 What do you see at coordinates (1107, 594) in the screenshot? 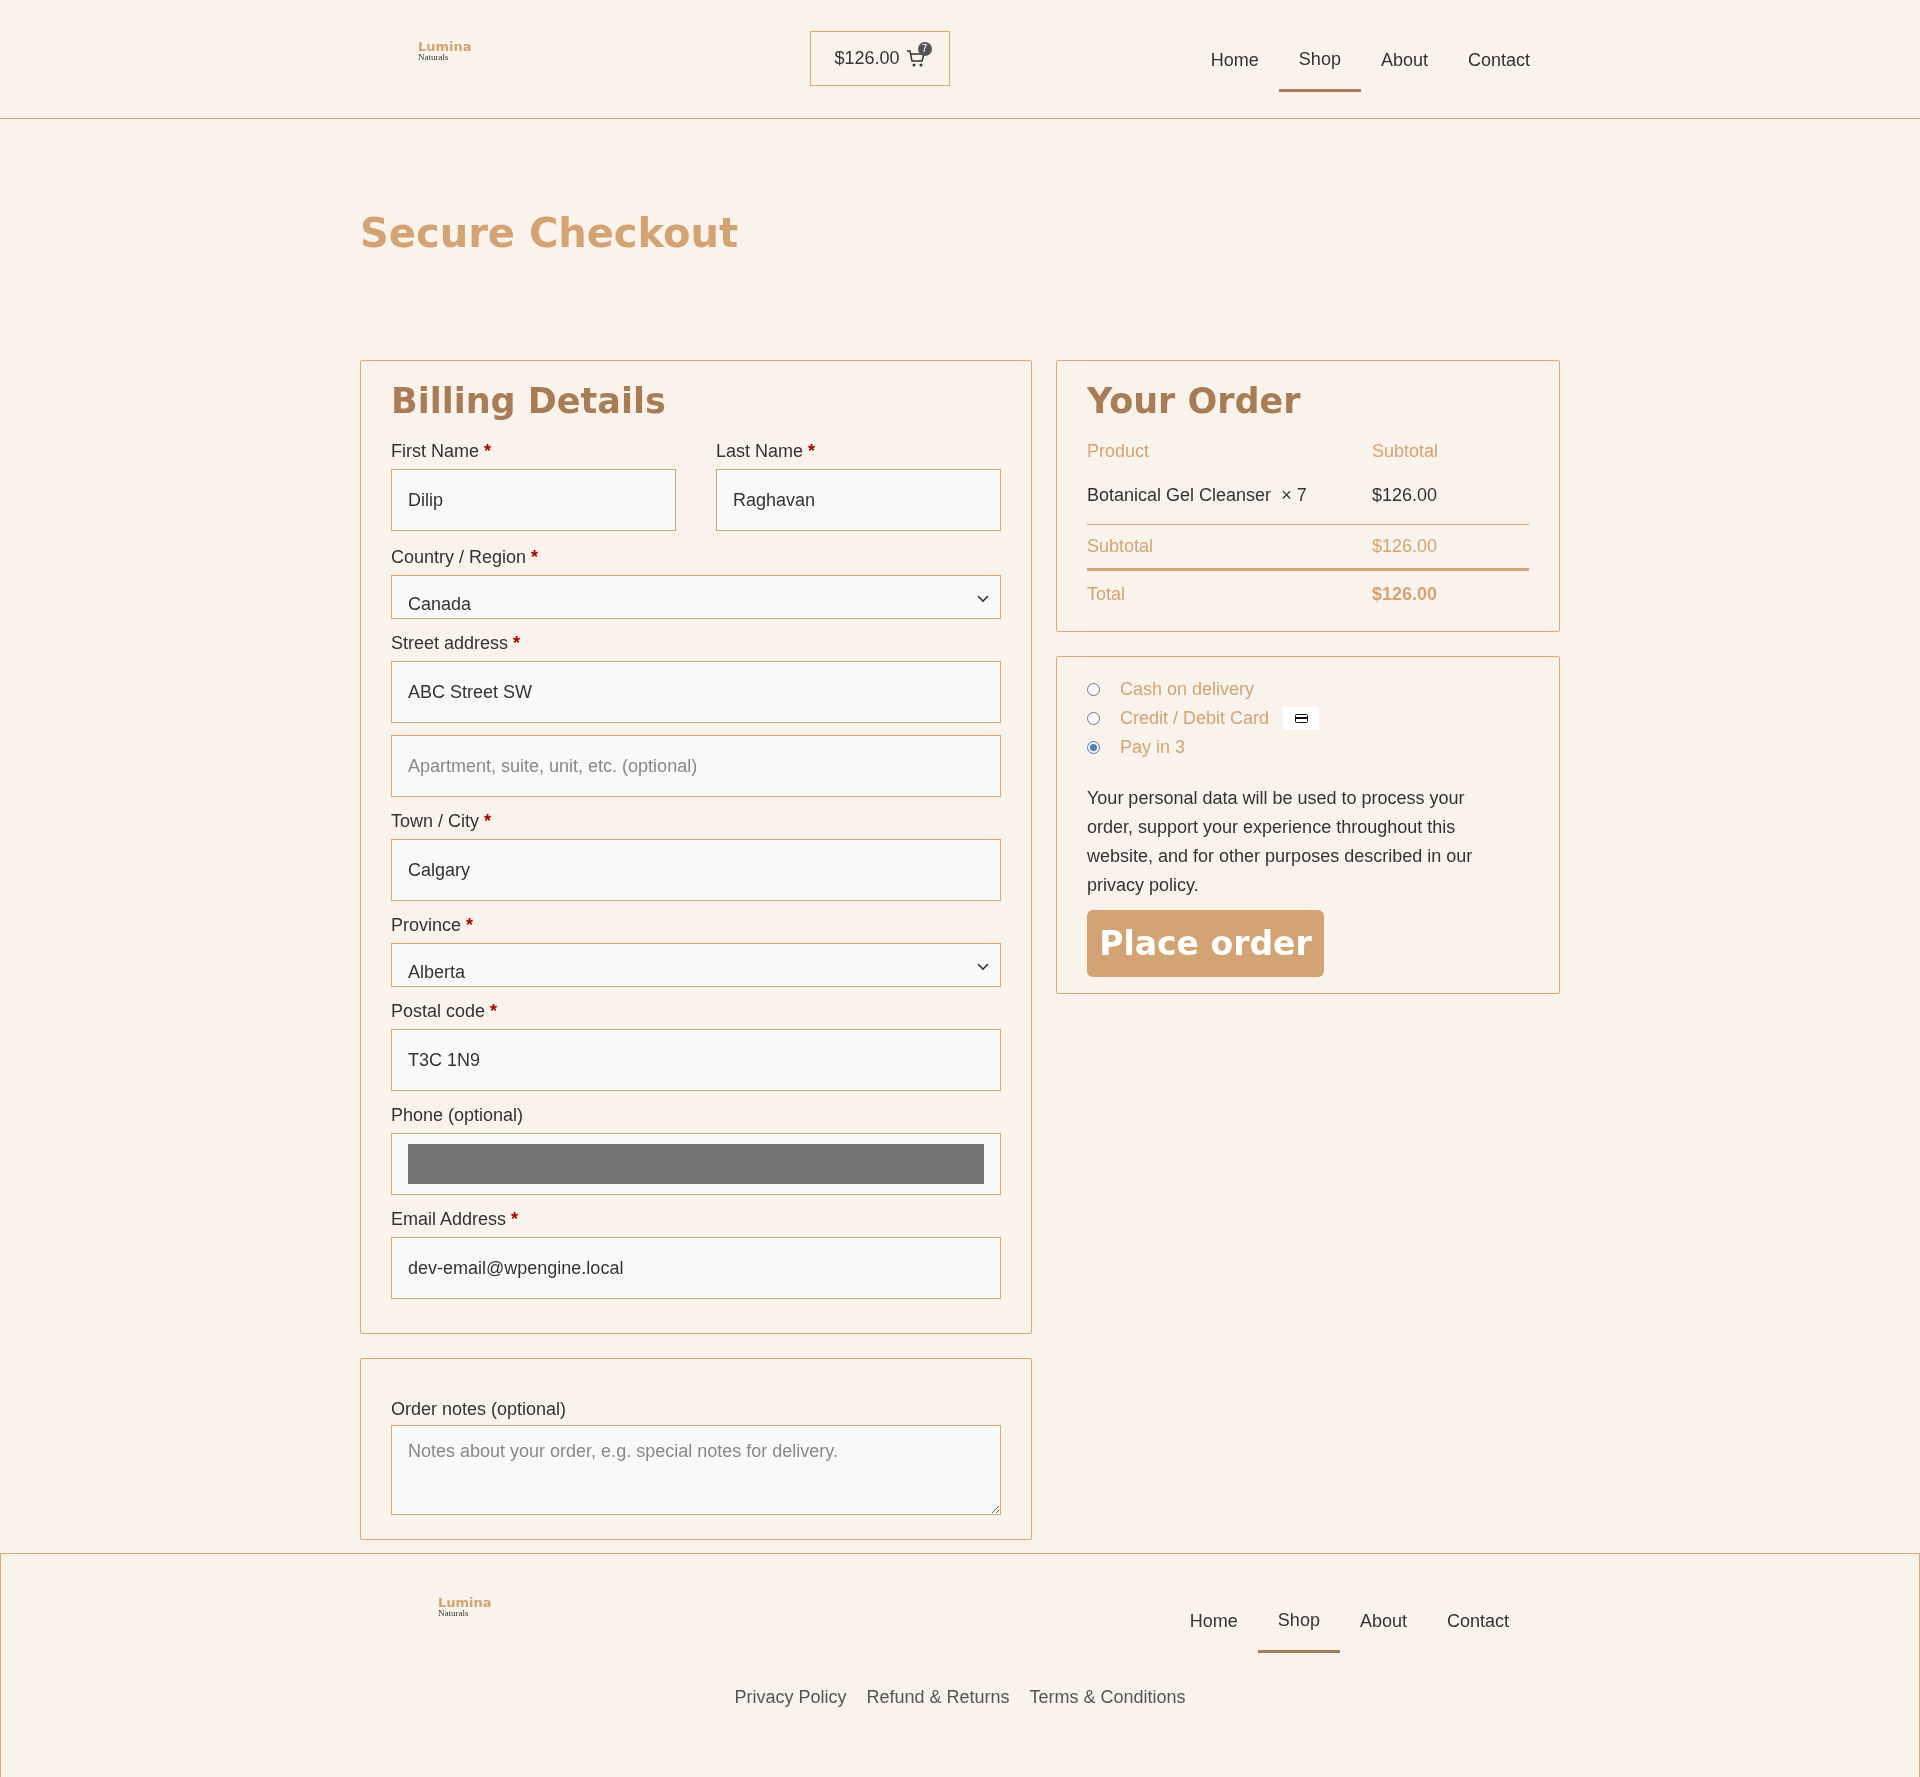
I see `total-label: Total` at bounding box center [1107, 594].